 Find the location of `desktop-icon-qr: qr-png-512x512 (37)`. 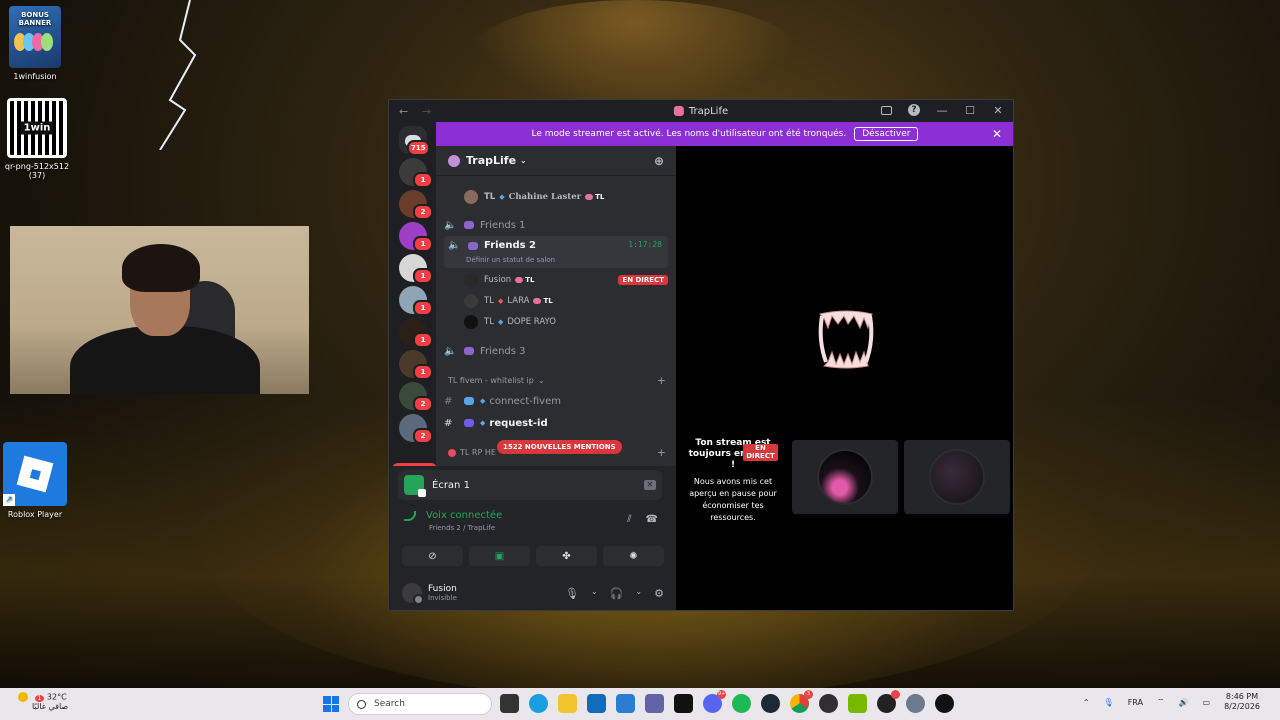

desktop-icon-qr: qr-png-512x512 (37) is located at coordinates (37, 139).